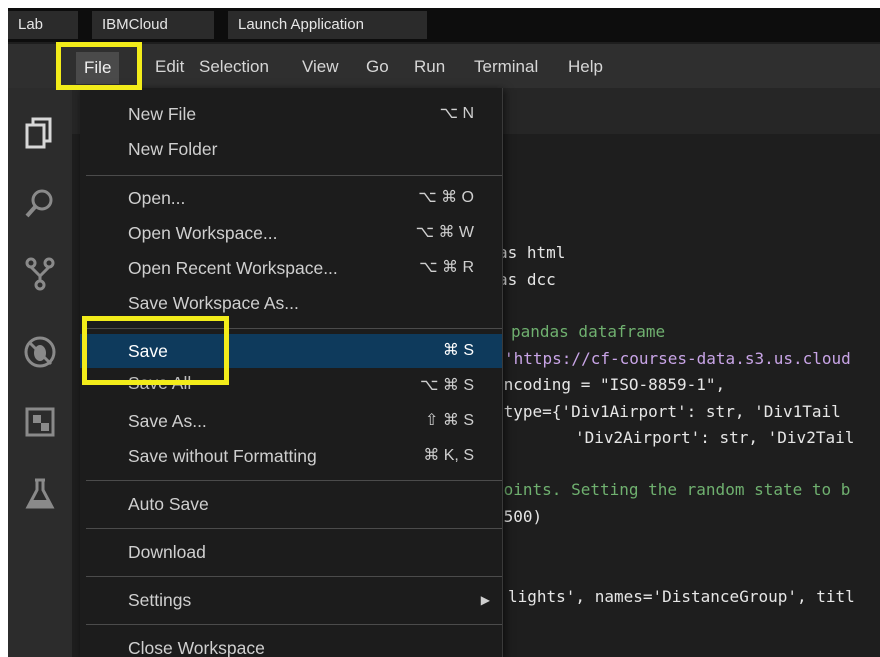 This screenshot has height=657, width=880. What do you see at coordinates (715, 437) in the screenshot?
I see `code-line: 'Div2Airport': str, 'Div2Tail` at bounding box center [715, 437].